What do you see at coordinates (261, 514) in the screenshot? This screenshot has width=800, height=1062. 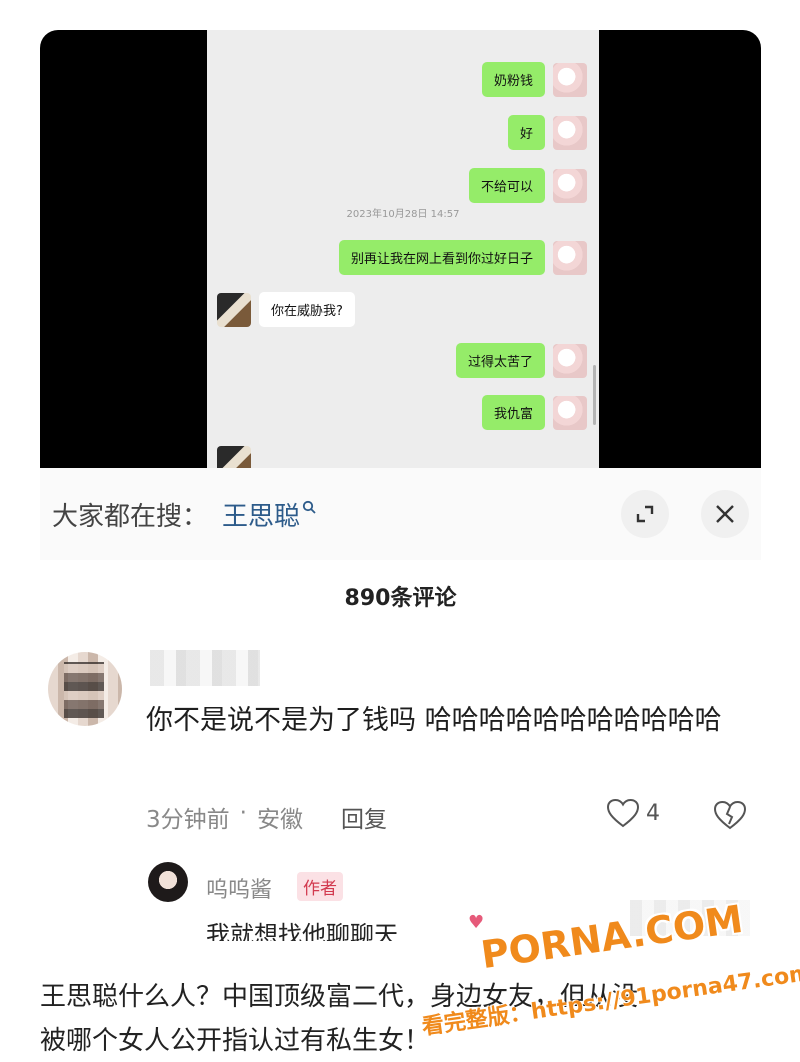 I see `search-term-link: 王思聪` at bounding box center [261, 514].